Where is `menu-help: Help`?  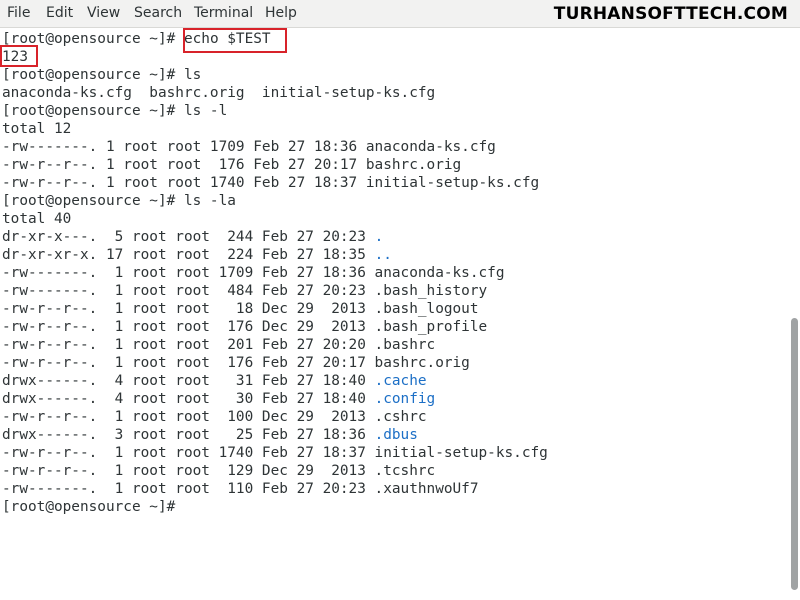
menu-help: Help is located at coordinates (281, 13).